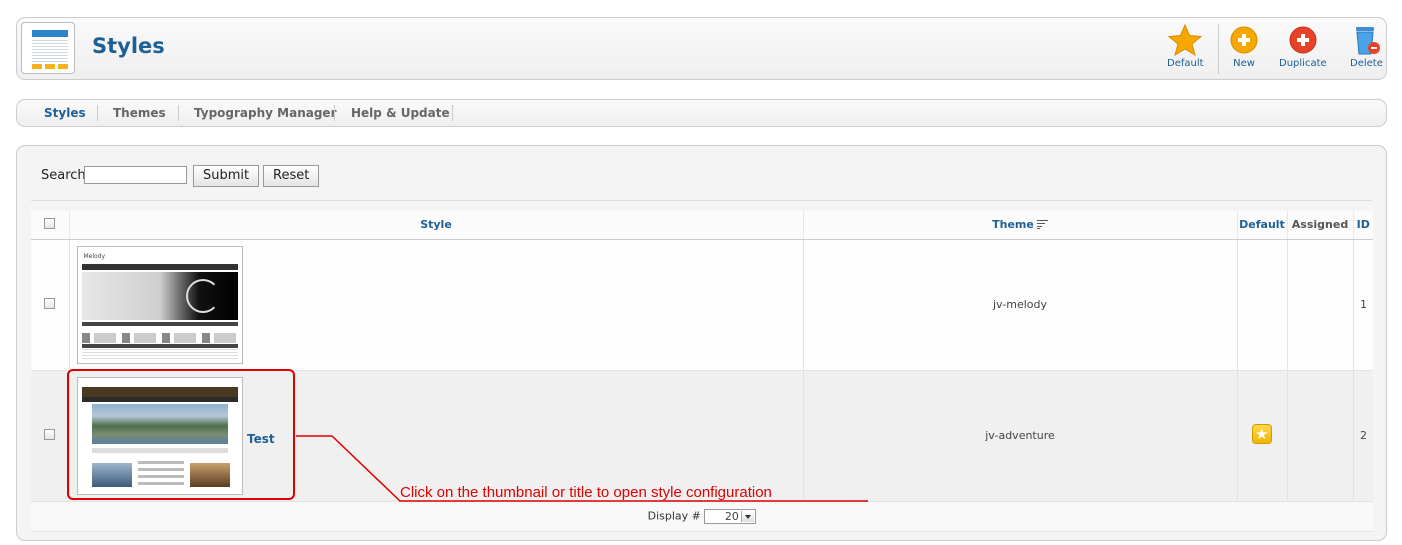 Image resolution: width=1402 pixels, height=545 pixels. Describe the element at coordinates (582, 468) in the screenshot. I see `annotation-arrow` at that location.